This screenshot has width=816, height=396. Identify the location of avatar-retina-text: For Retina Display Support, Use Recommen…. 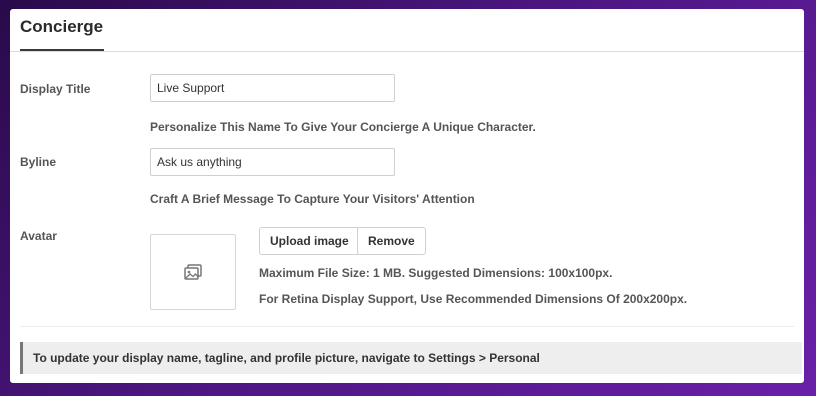
(473, 299).